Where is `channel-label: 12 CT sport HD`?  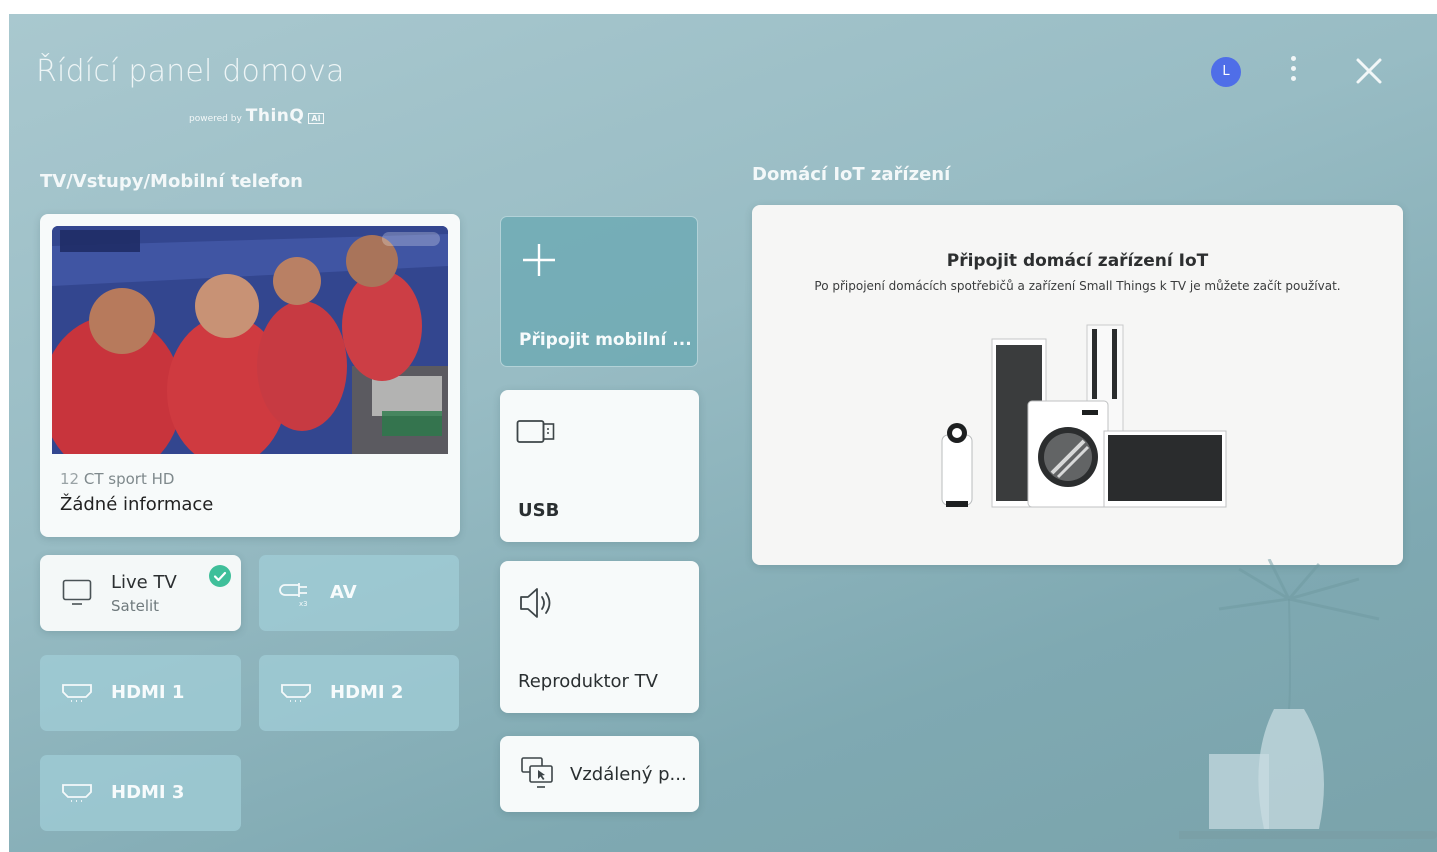
channel-label: 12 CT sport HD is located at coordinates (117, 479).